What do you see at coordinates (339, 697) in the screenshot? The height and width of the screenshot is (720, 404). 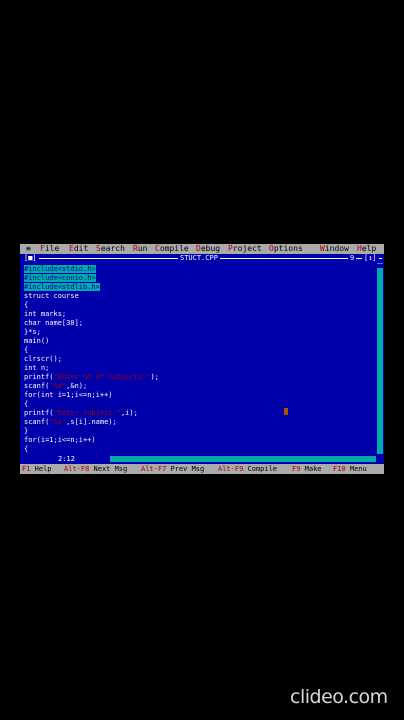 I see `clideo-watermark: clideo.com` at bounding box center [339, 697].